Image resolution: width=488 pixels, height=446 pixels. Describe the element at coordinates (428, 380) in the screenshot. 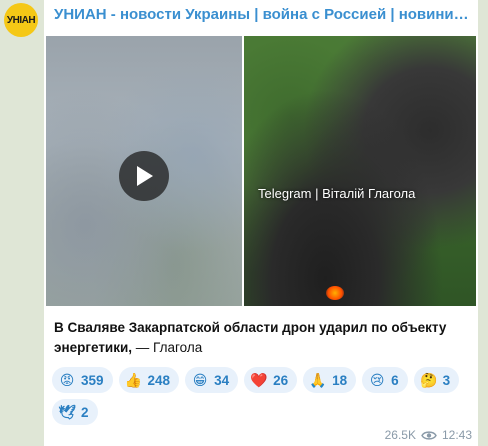

I see `thinking-face-icon: 🤔` at that location.